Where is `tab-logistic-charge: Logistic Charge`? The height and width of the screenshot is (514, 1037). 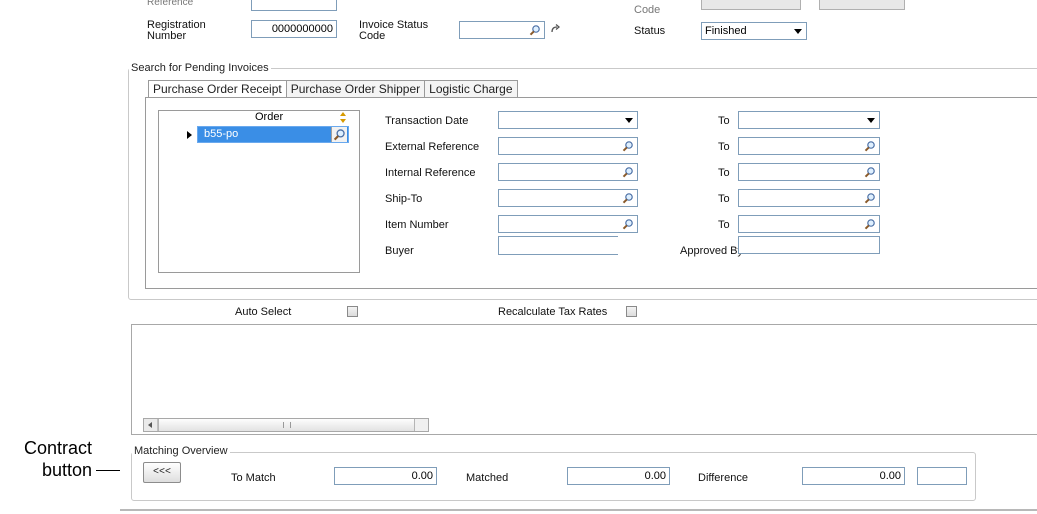 tab-logistic-charge: Logistic Charge is located at coordinates (471, 88).